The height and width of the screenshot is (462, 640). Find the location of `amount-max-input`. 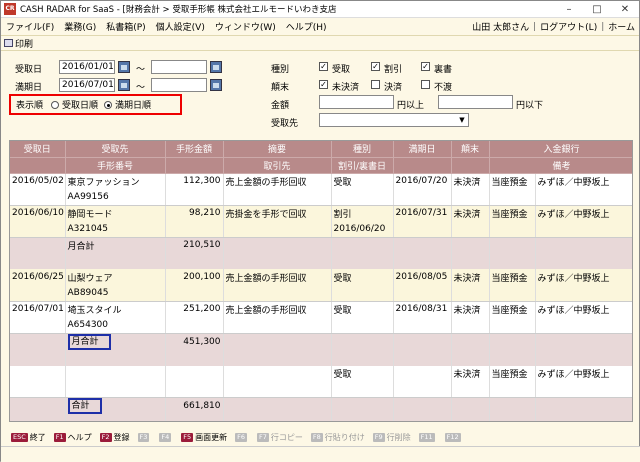

amount-max-input is located at coordinates (475, 102).